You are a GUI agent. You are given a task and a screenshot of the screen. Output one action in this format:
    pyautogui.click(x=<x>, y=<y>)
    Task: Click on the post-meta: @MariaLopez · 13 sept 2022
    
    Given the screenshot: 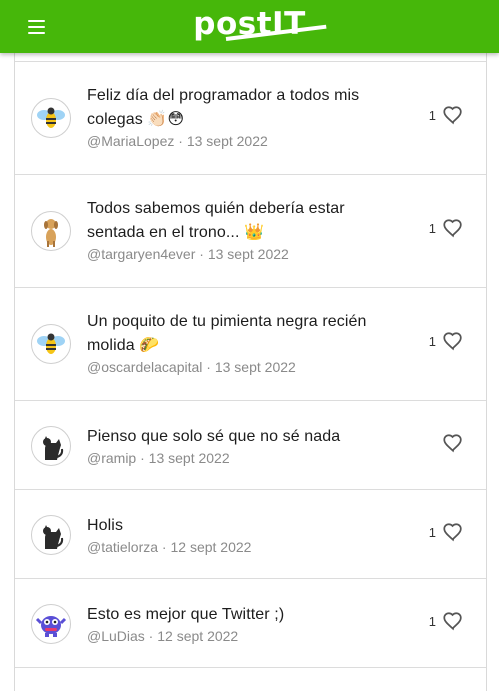 What is the action you would take?
    pyautogui.click(x=177, y=141)
    